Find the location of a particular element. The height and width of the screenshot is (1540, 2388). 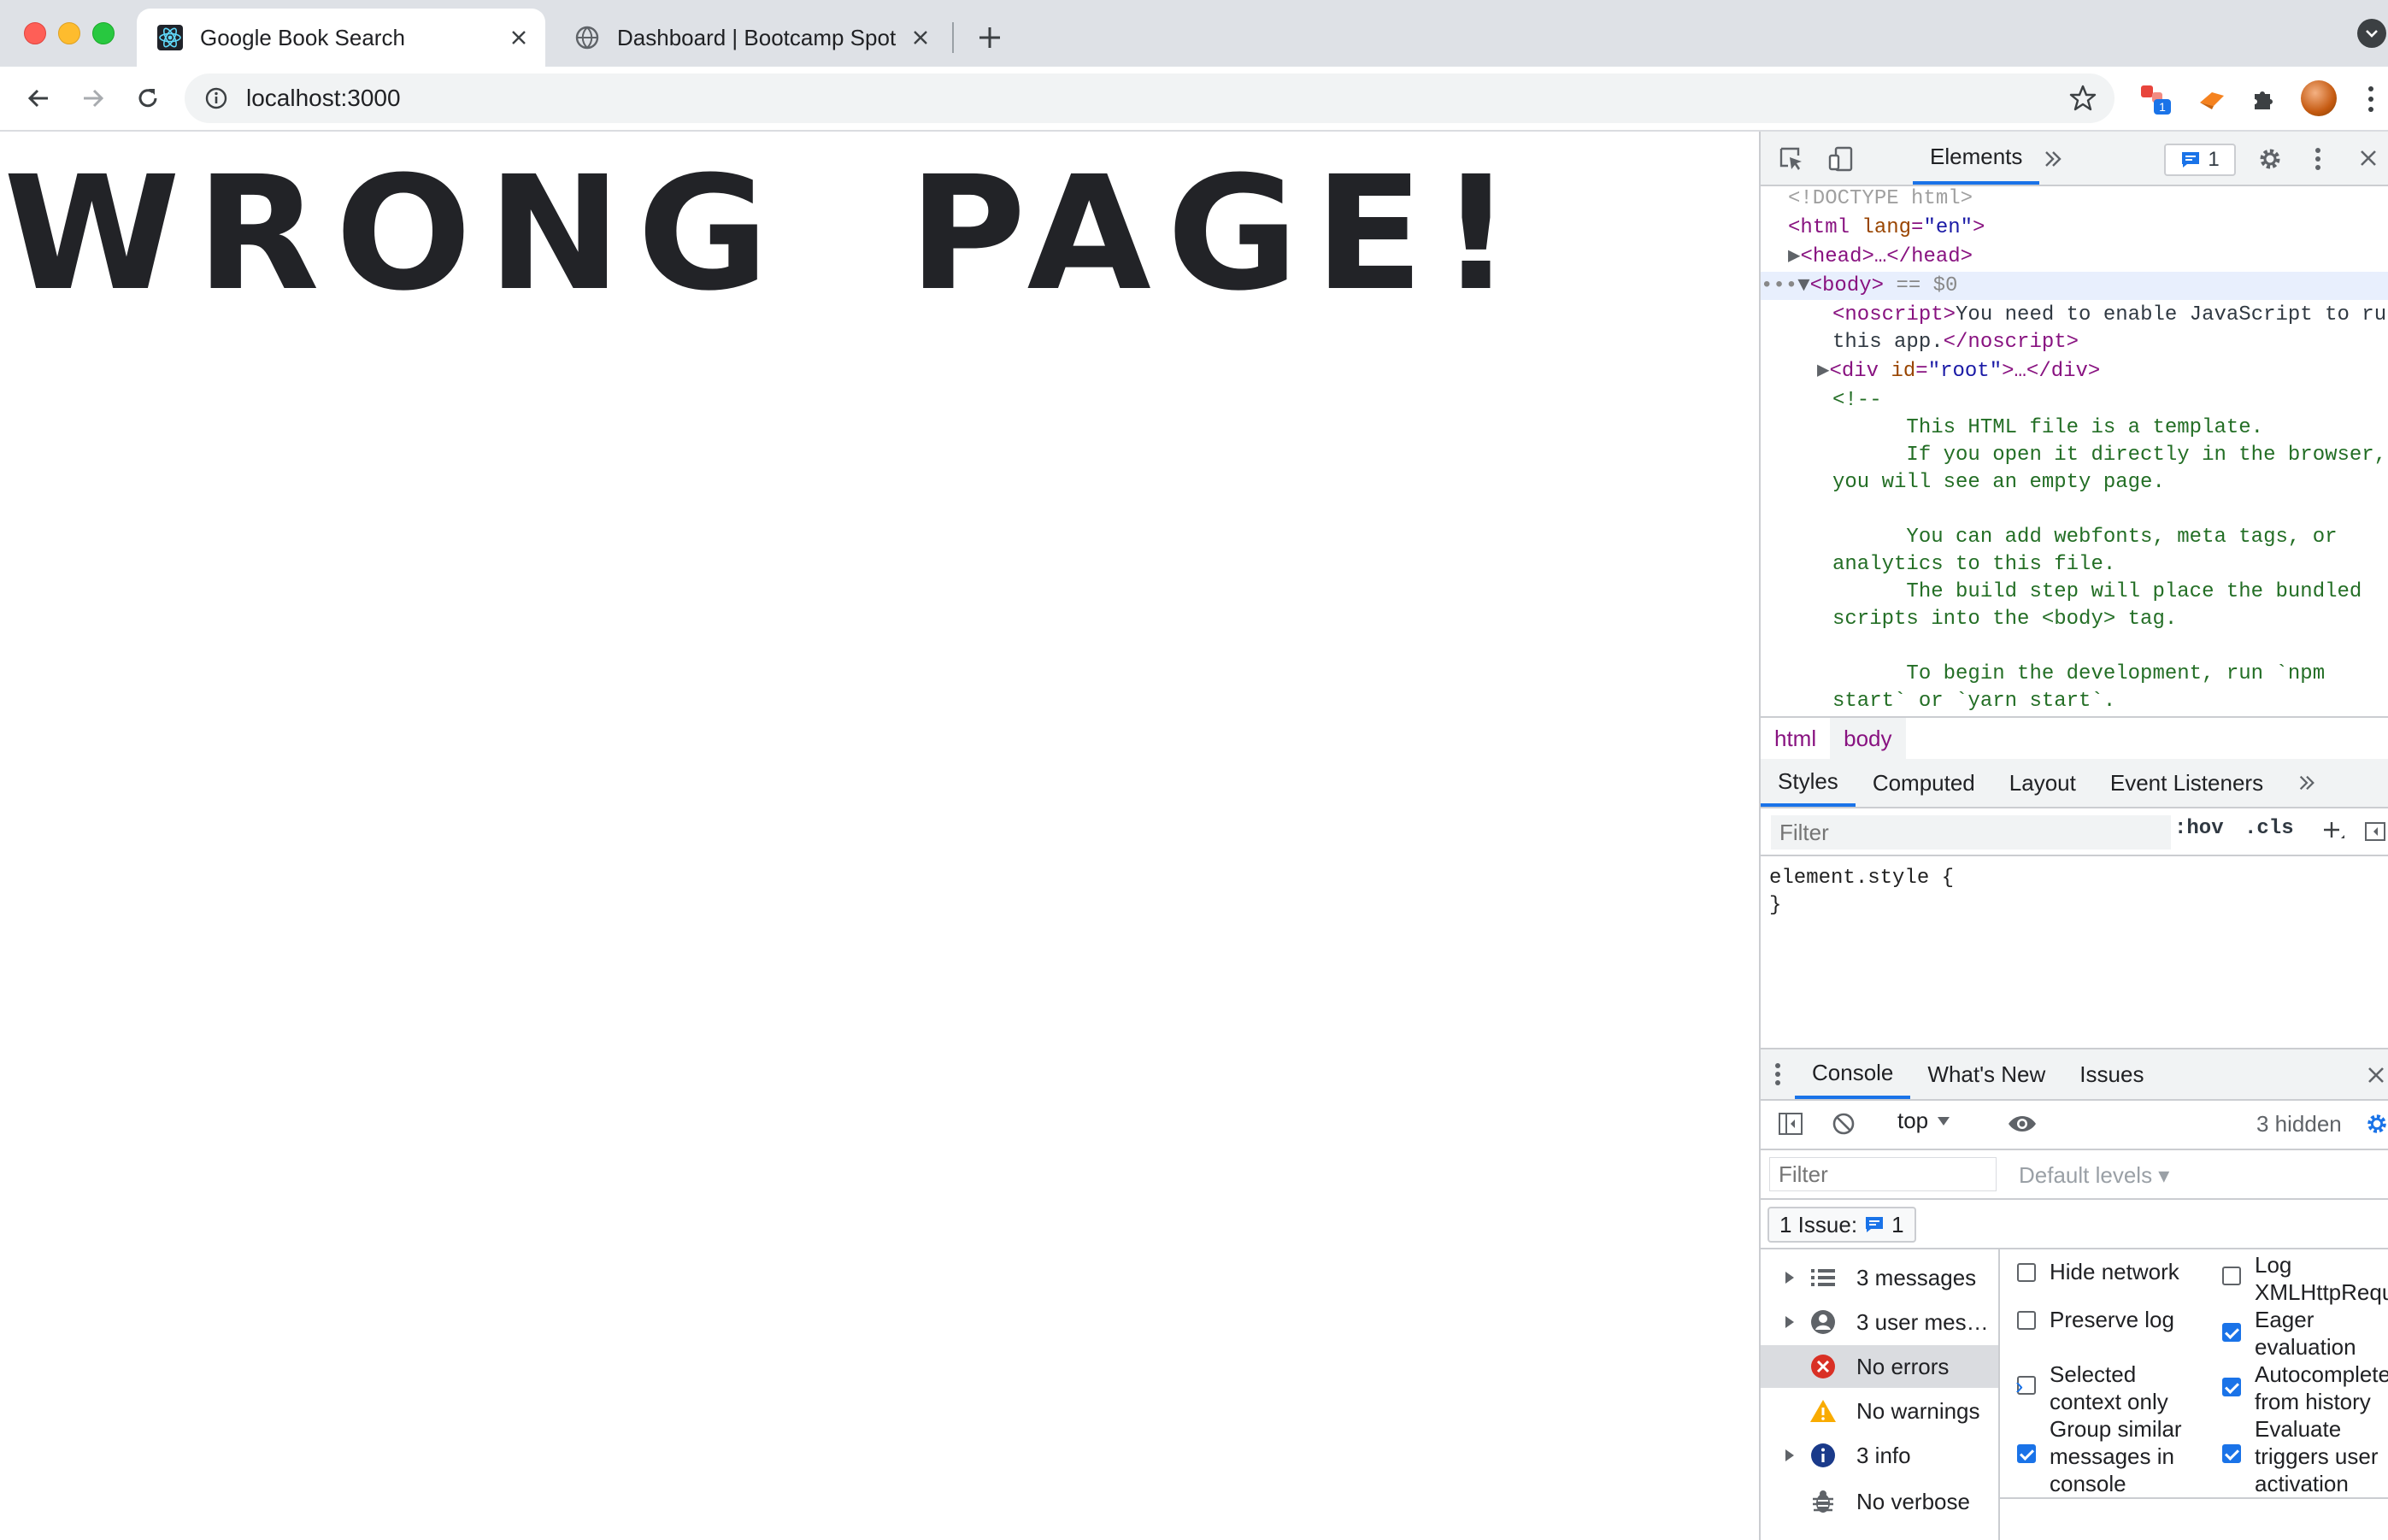

setting-selected-context: Selected context only is located at coordinates (2092, 1388).